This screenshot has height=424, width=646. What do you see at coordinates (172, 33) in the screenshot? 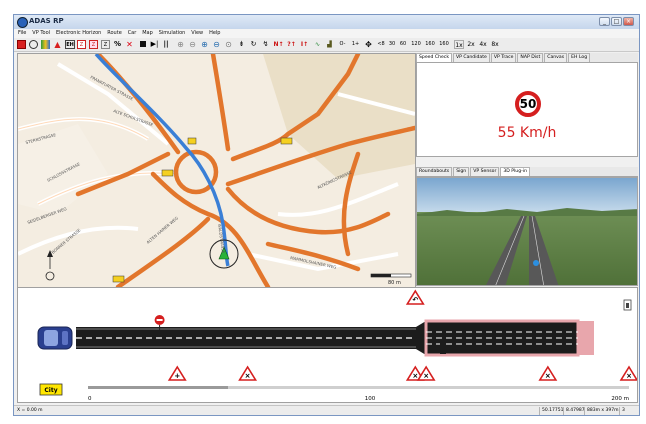
I see `menu-simulation: Simulation` at bounding box center [172, 33].